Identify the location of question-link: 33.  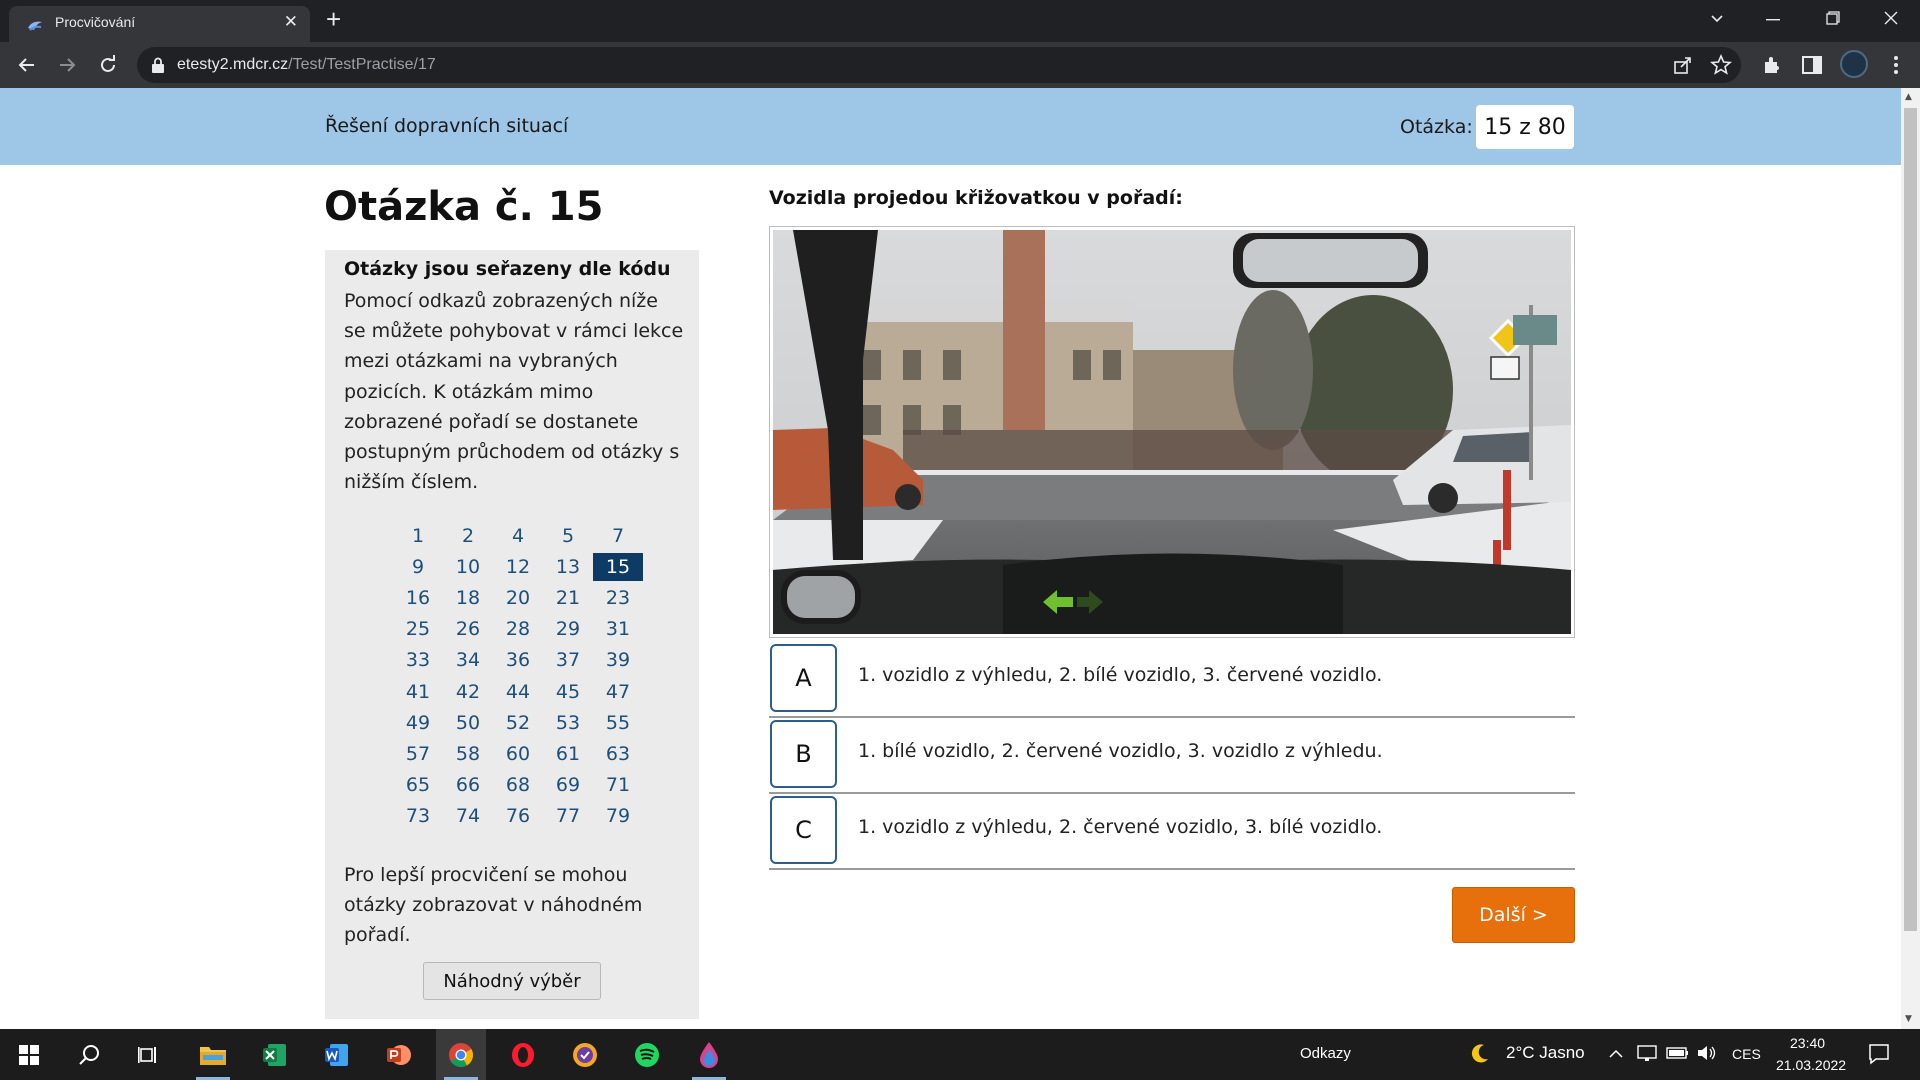
(418, 660).